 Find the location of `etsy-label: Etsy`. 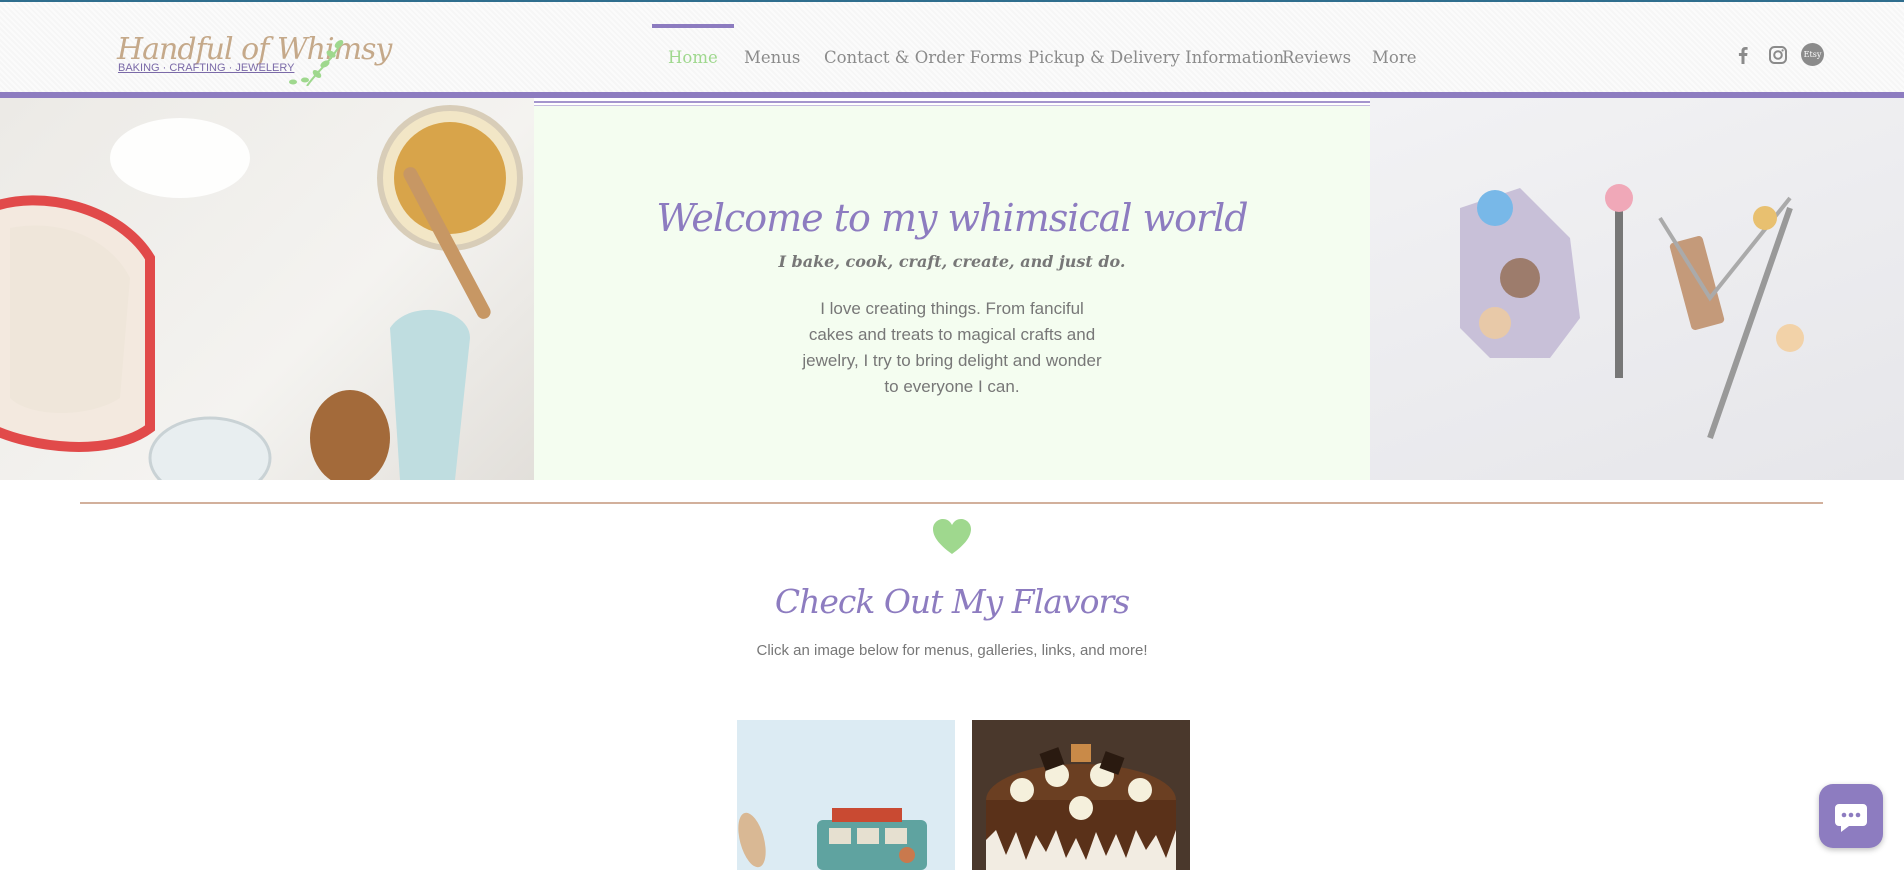

etsy-label: Etsy is located at coordinates (1812, 54).